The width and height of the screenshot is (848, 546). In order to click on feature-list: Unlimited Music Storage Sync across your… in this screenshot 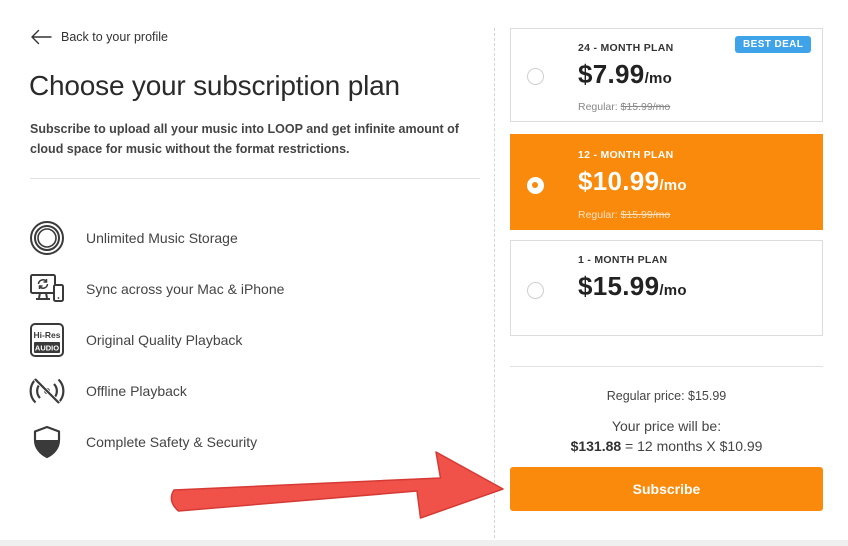, I will do `click(156, 339)`.